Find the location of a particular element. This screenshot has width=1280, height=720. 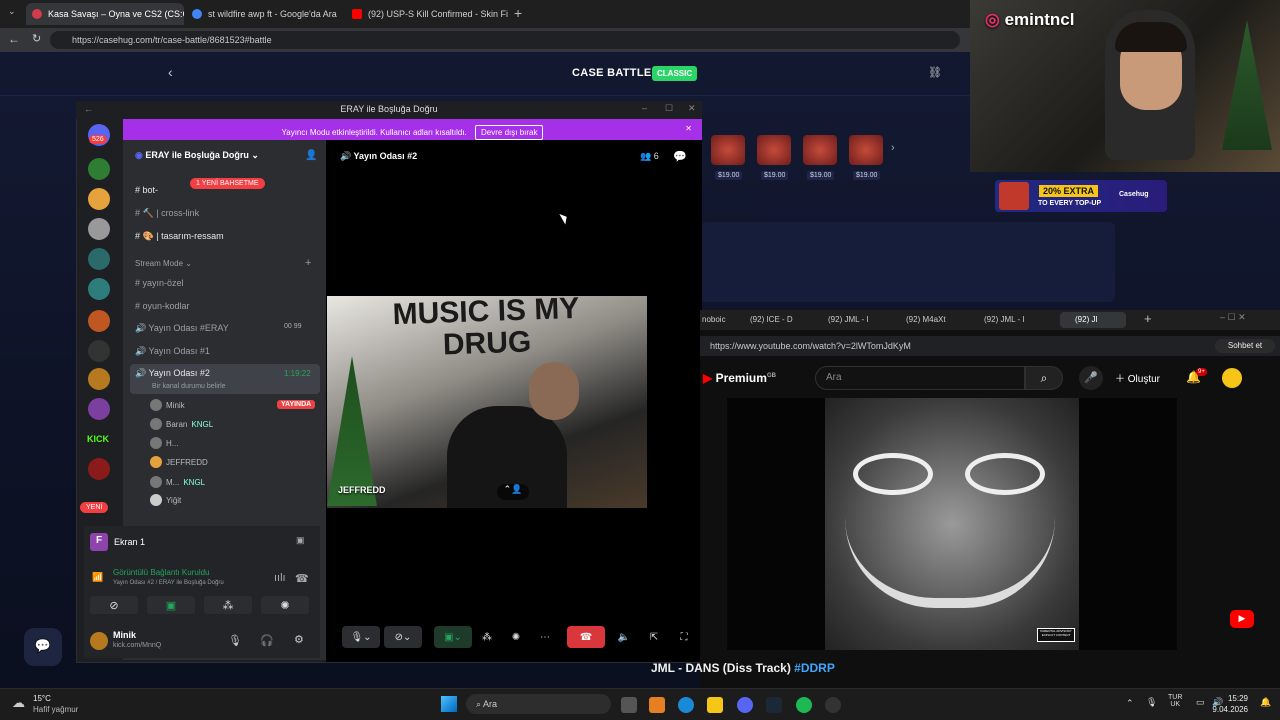

channel-oyun-kodlar: # oyun-kodlar is located at coordinates (162, 306).